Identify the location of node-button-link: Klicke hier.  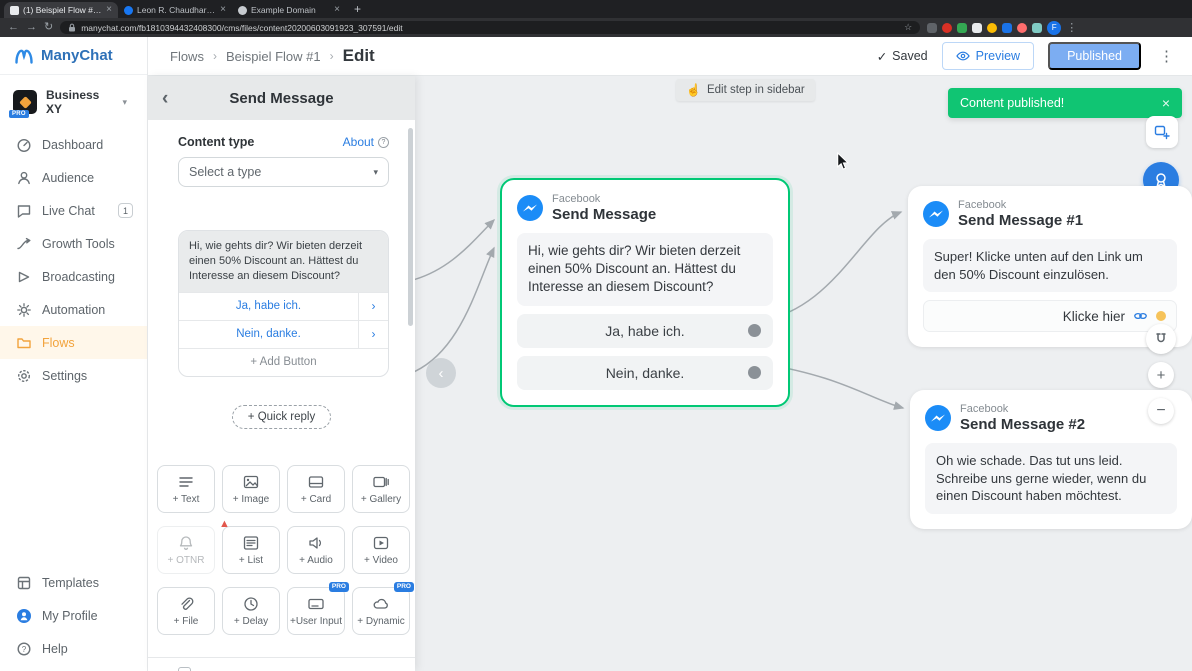
(1050, 316).